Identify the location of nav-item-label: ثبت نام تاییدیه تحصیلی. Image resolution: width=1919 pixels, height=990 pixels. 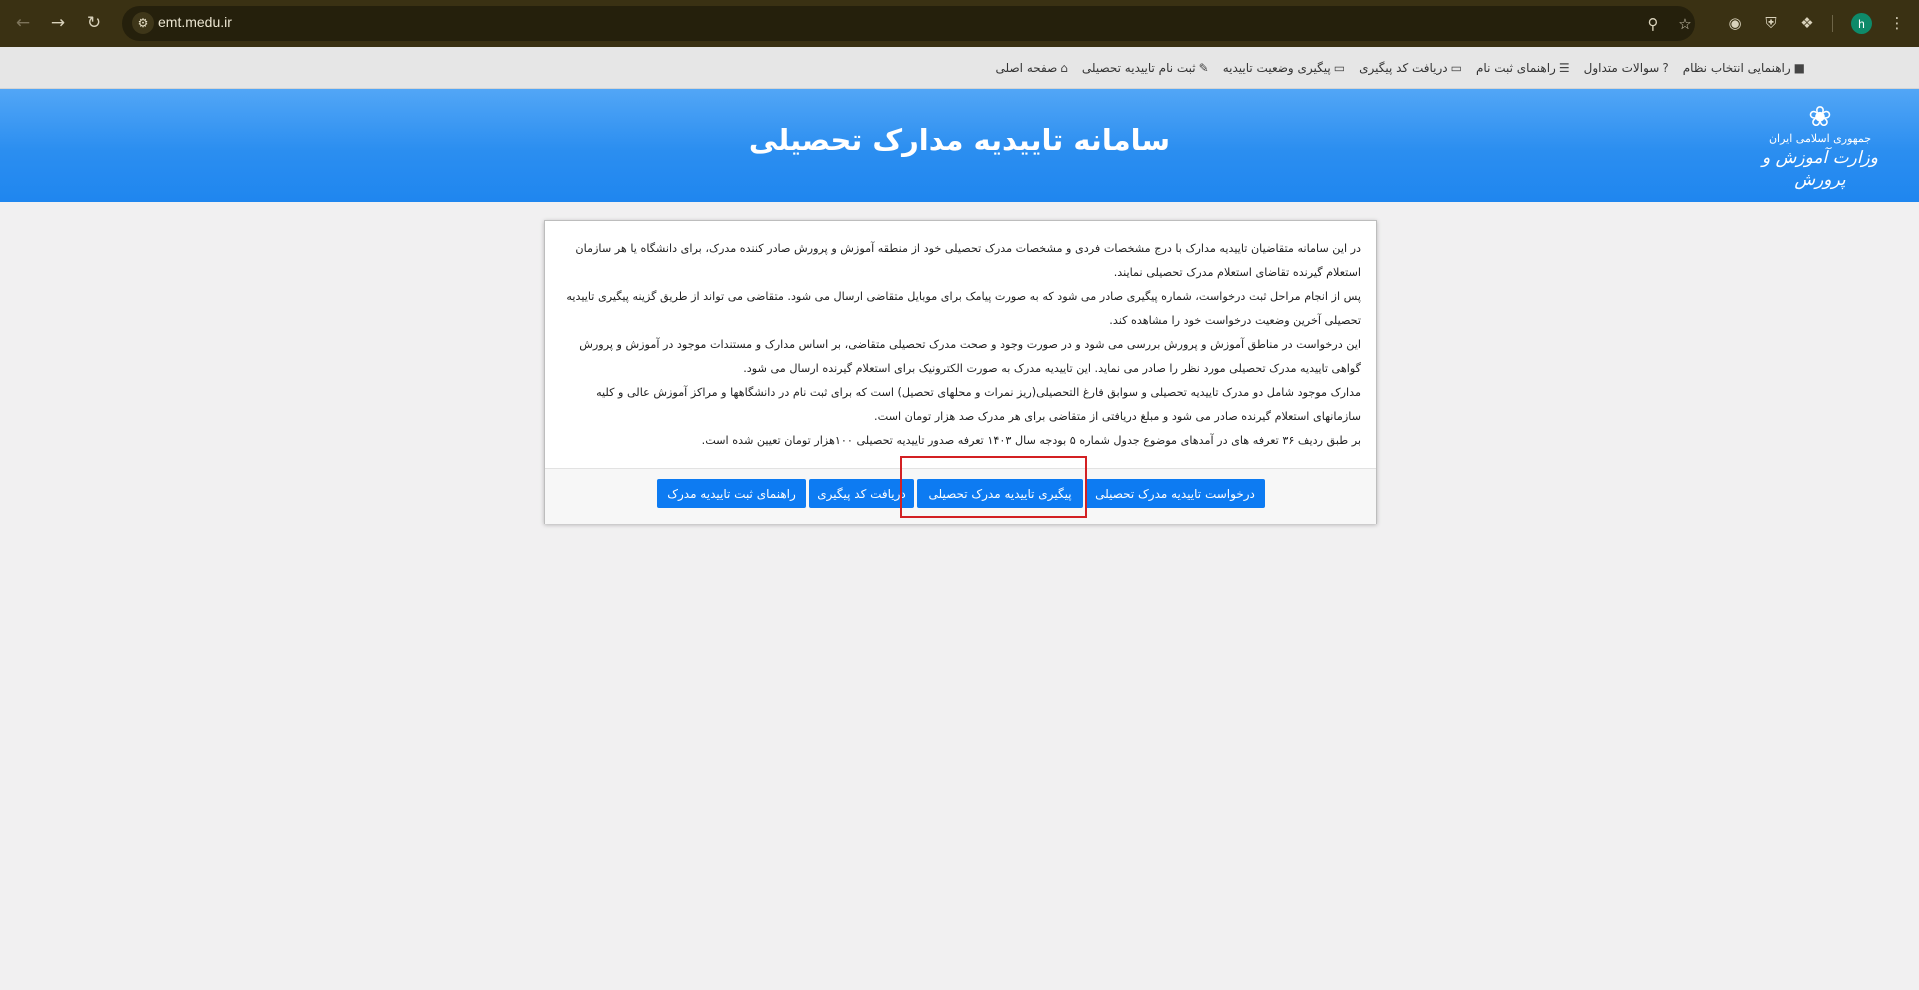
(1138, 67).